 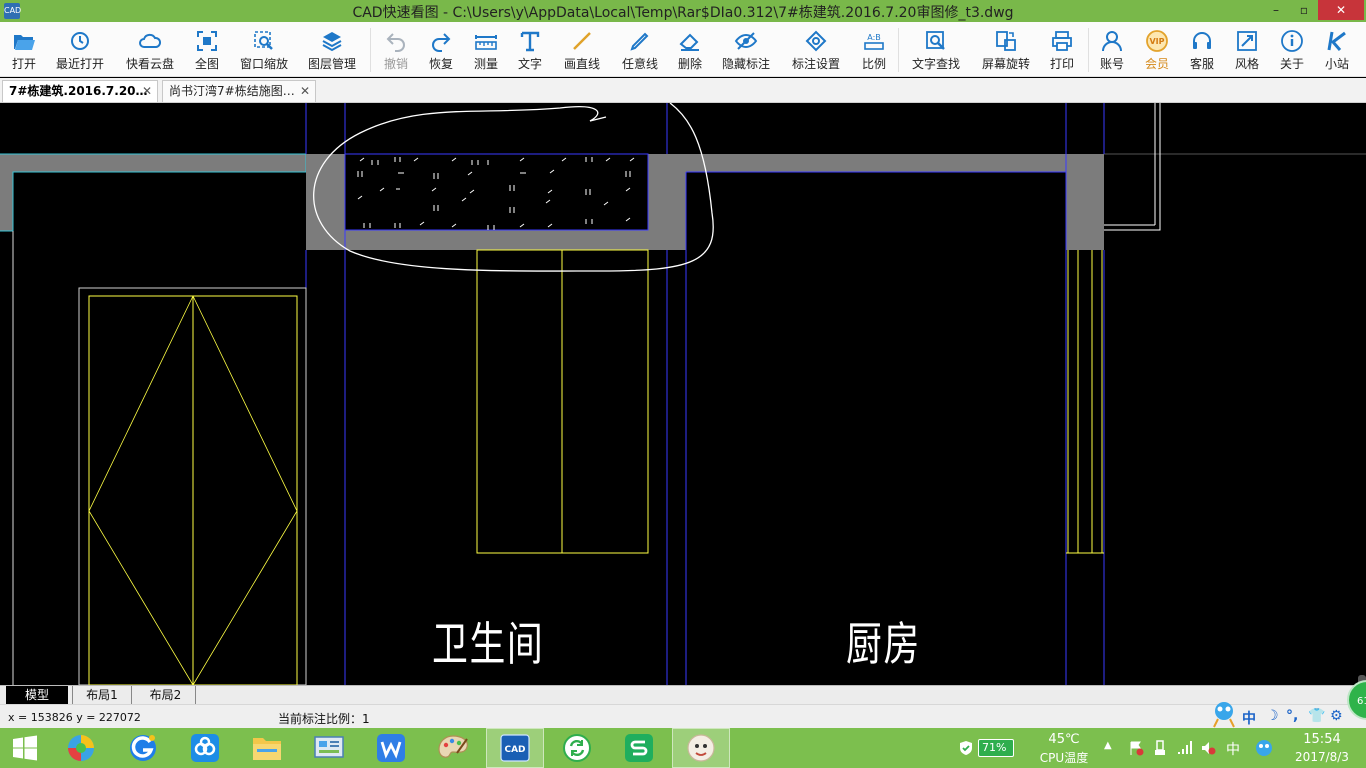 I want to click on window-zoom-button: 窗口缩放, so click(x=264, y=49).